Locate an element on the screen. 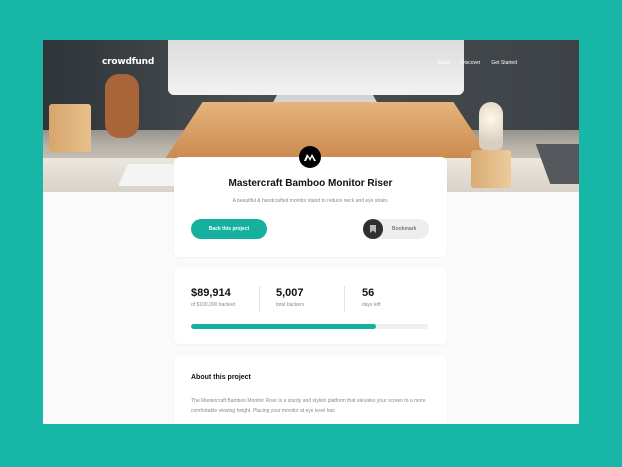  backers-label: total backers is located at coordinates (290, 305).